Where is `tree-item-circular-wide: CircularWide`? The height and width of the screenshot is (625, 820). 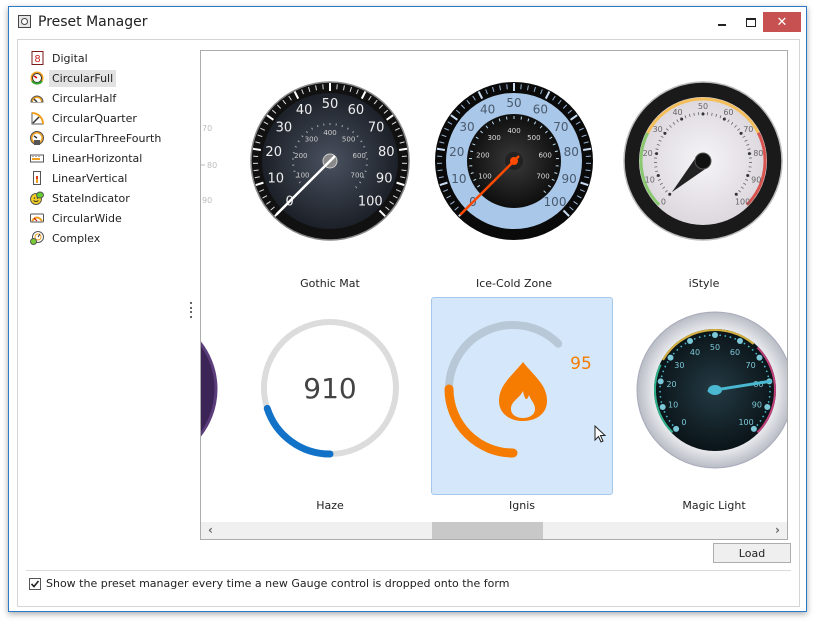 tree-item-circular-wide: CircularWide is located at coordinates (106, 218).